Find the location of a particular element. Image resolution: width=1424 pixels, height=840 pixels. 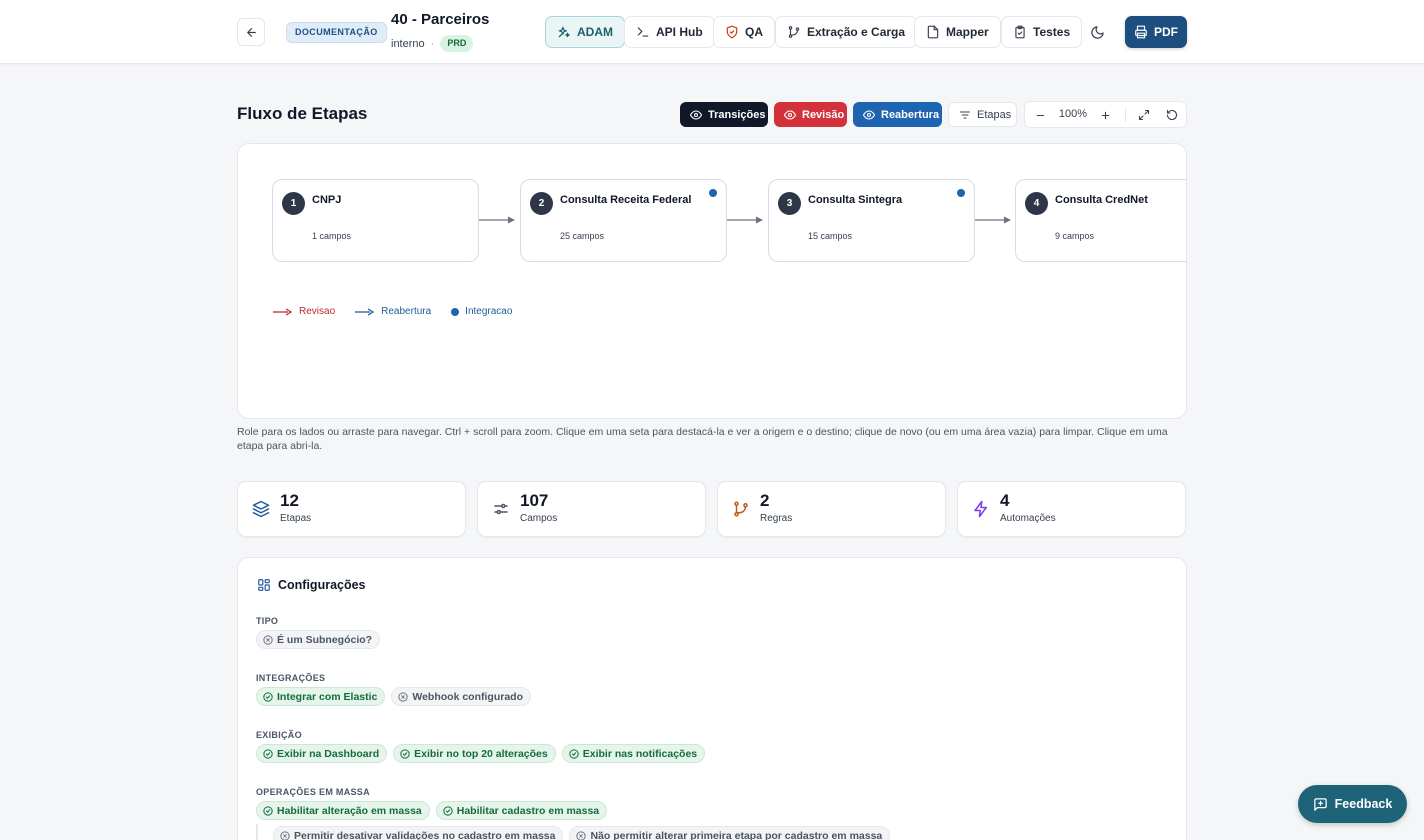

stat-card-campos: 107 Campos is located at coordinates (591, 509).